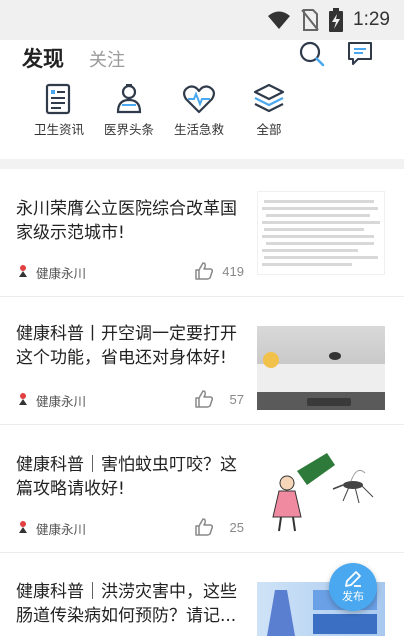  I want to click on news-title: 健康科普｜害怕蚊虫叮咬？这篇攻略请收好!, so click(126, 477).